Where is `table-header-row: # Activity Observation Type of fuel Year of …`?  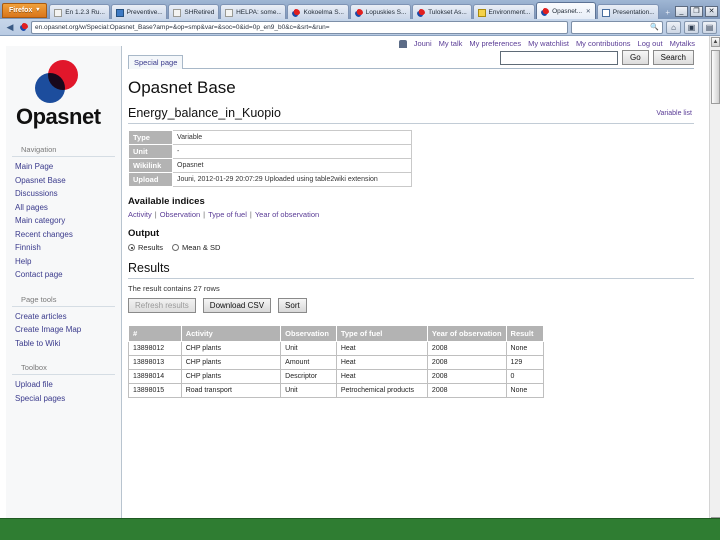
table-header-row: # Activity Observation Type of fuel Year of … is located at coordinates (336, 333).